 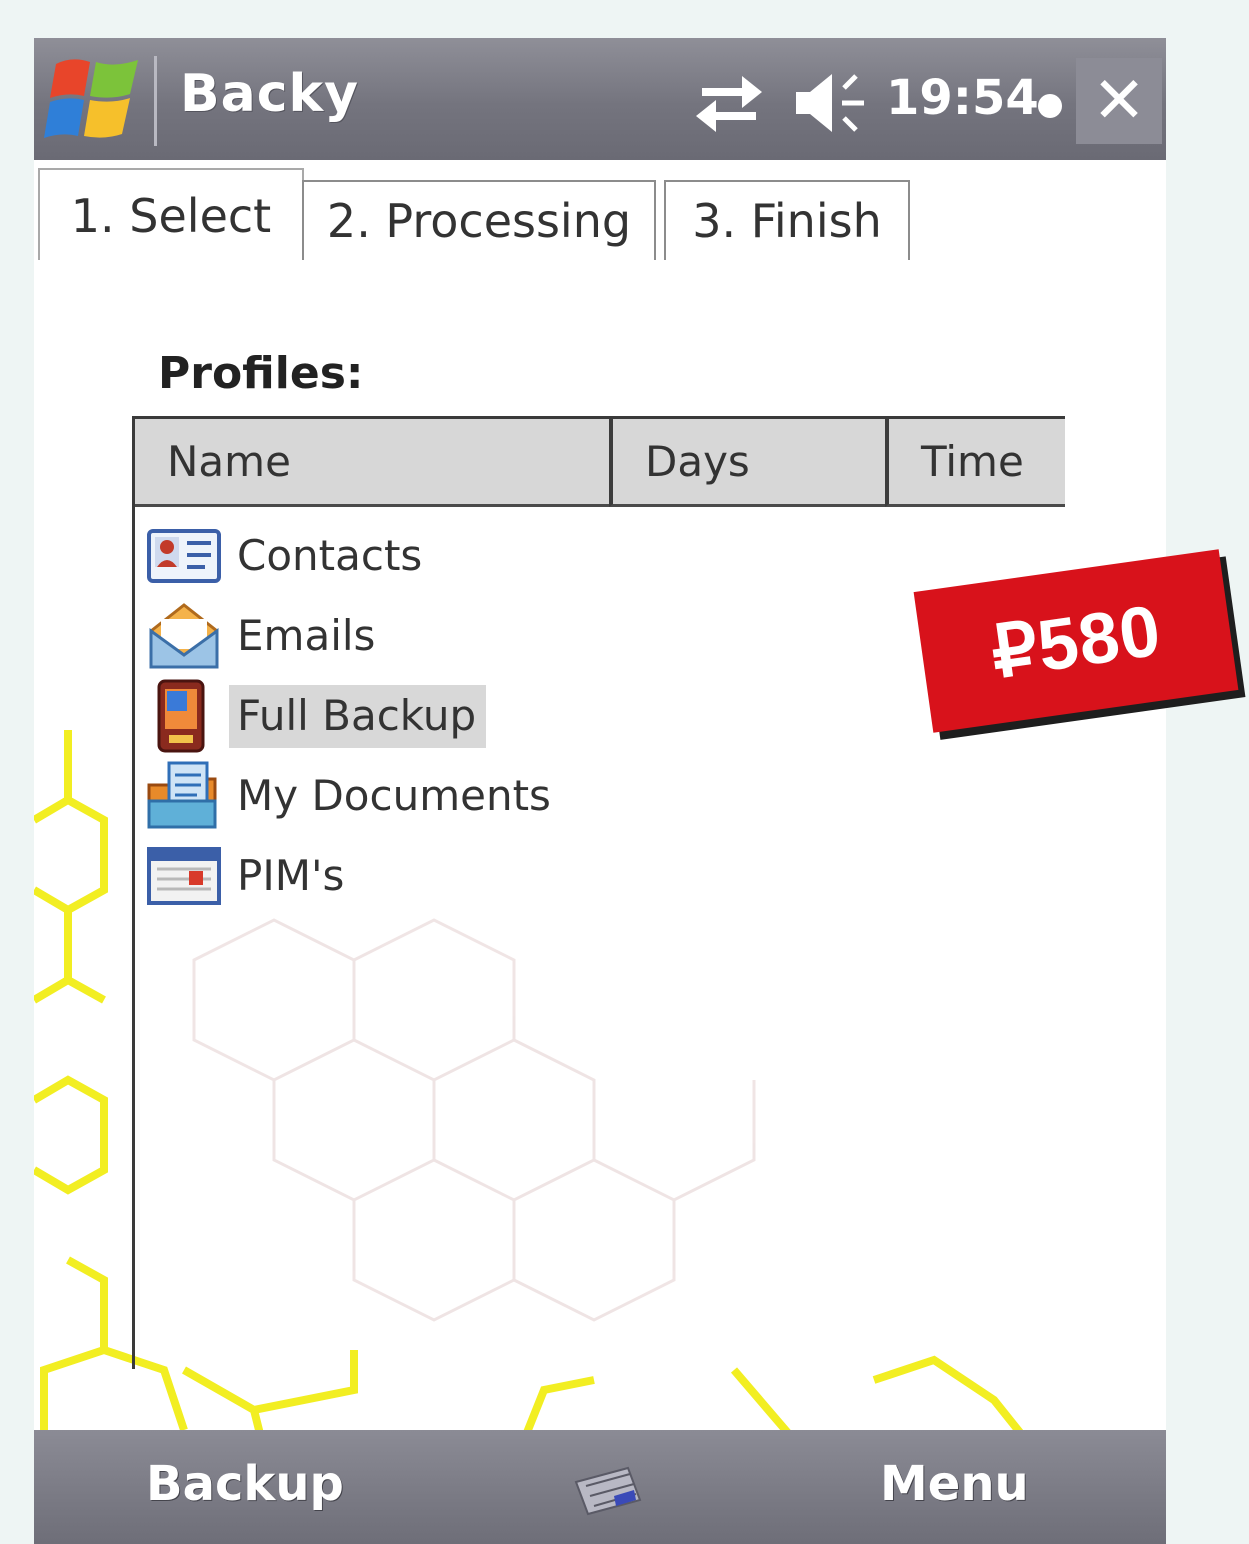 What do you see at coordinates (600, 99) in the screenshot?
I see `title-bar: Backy 19:54 ✕` at bounding box center [600, 99].